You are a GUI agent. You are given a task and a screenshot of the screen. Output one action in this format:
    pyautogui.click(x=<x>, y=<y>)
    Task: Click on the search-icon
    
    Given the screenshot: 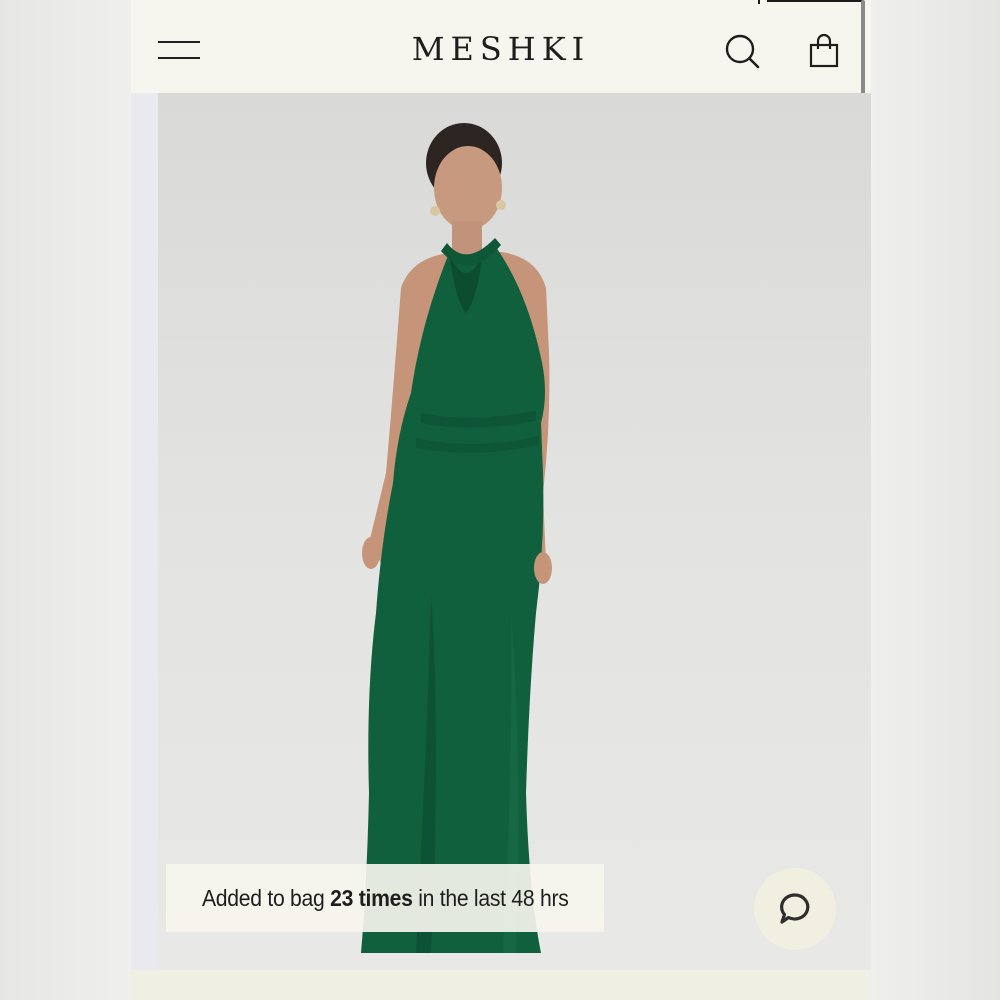 What is the action you would take?
    pyautogui.click(x=743, y=52)
    